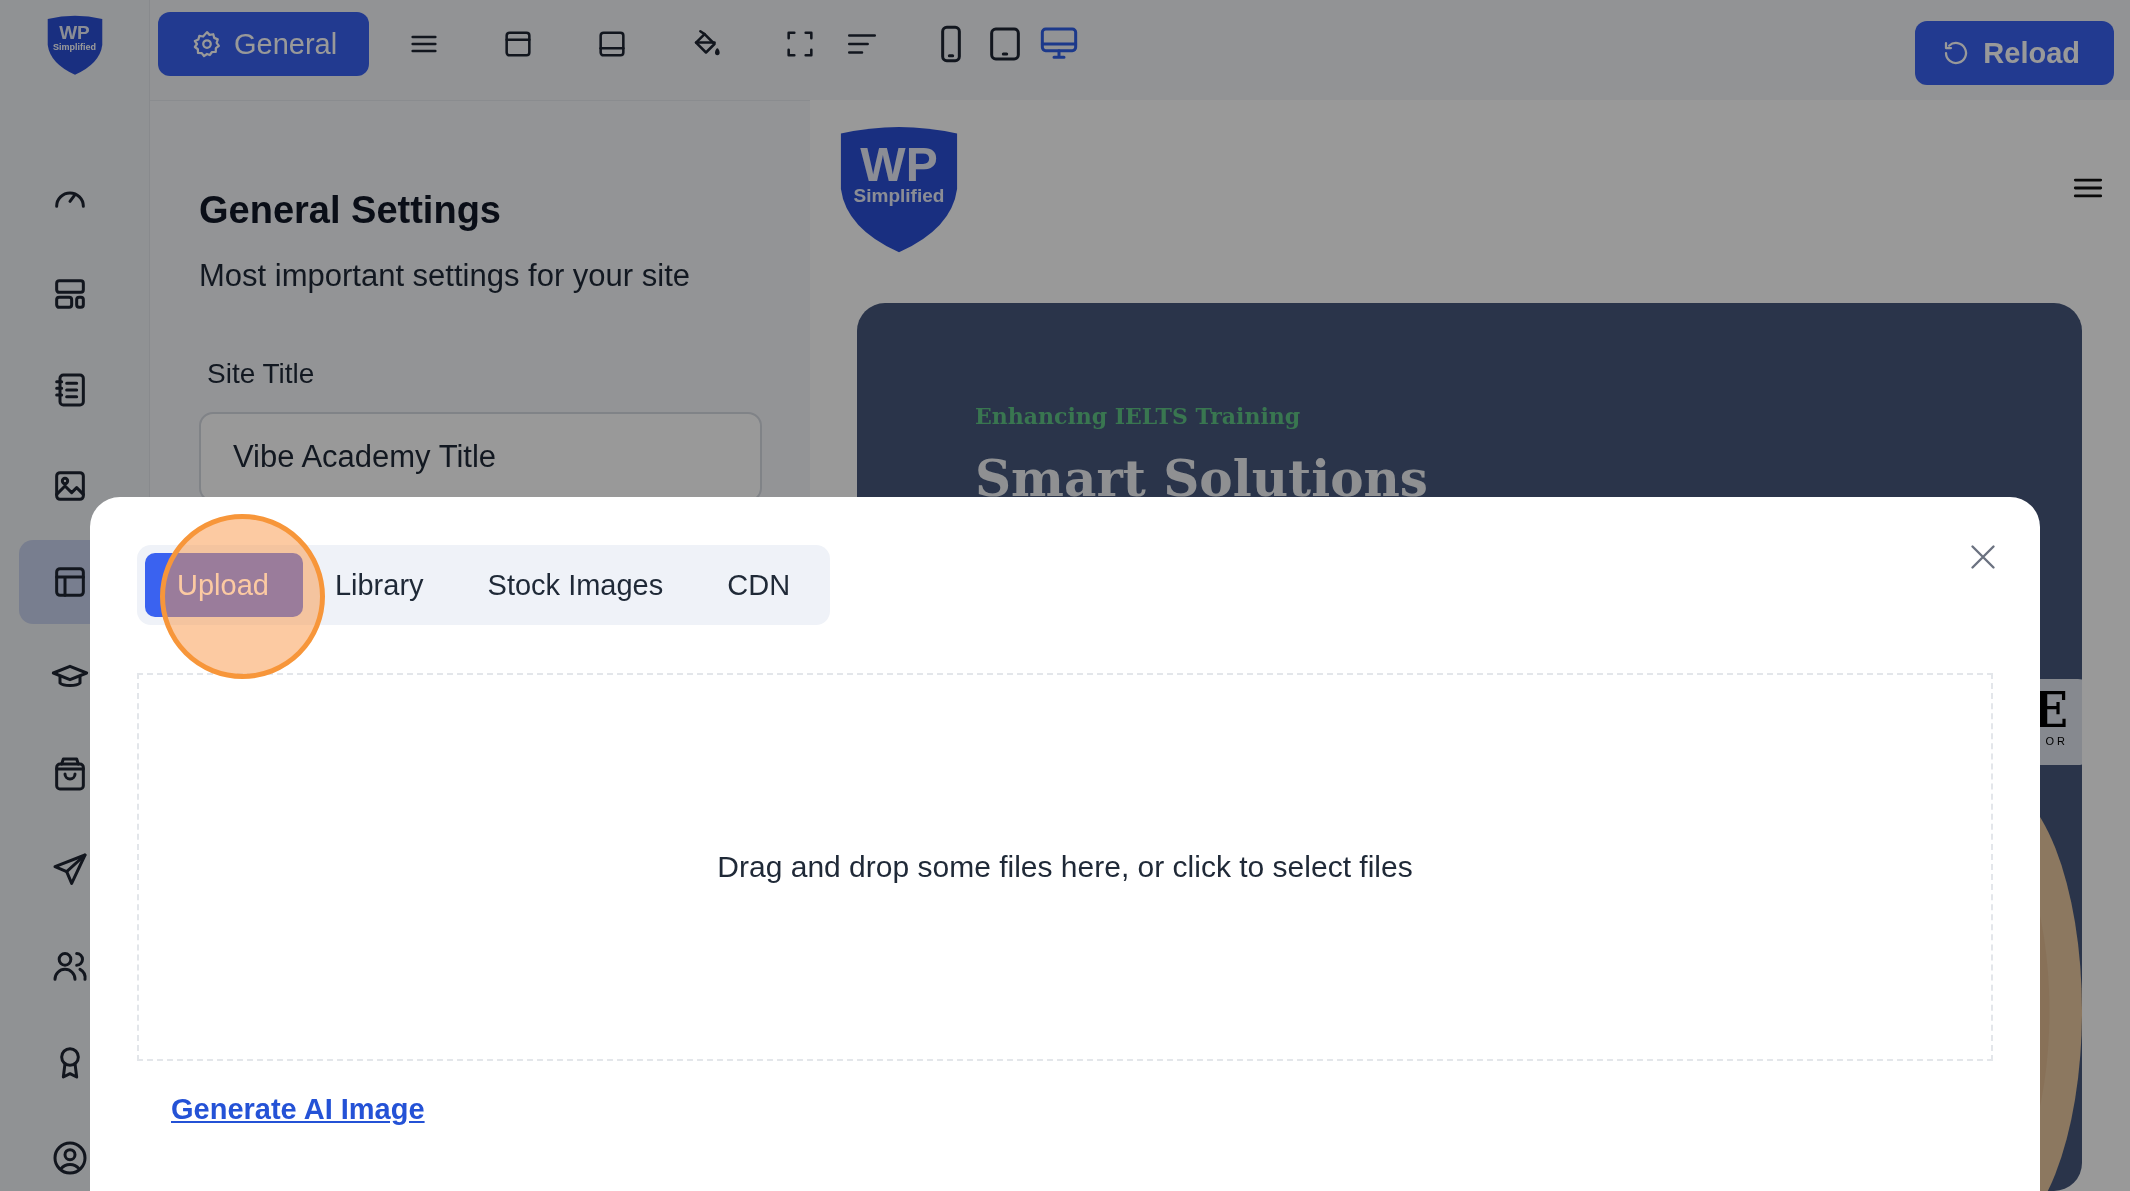 The image size is (2130, 1191). Describe the element at coordinates (759, 585) in the screenshot. I see `tab: CDN` at that location.